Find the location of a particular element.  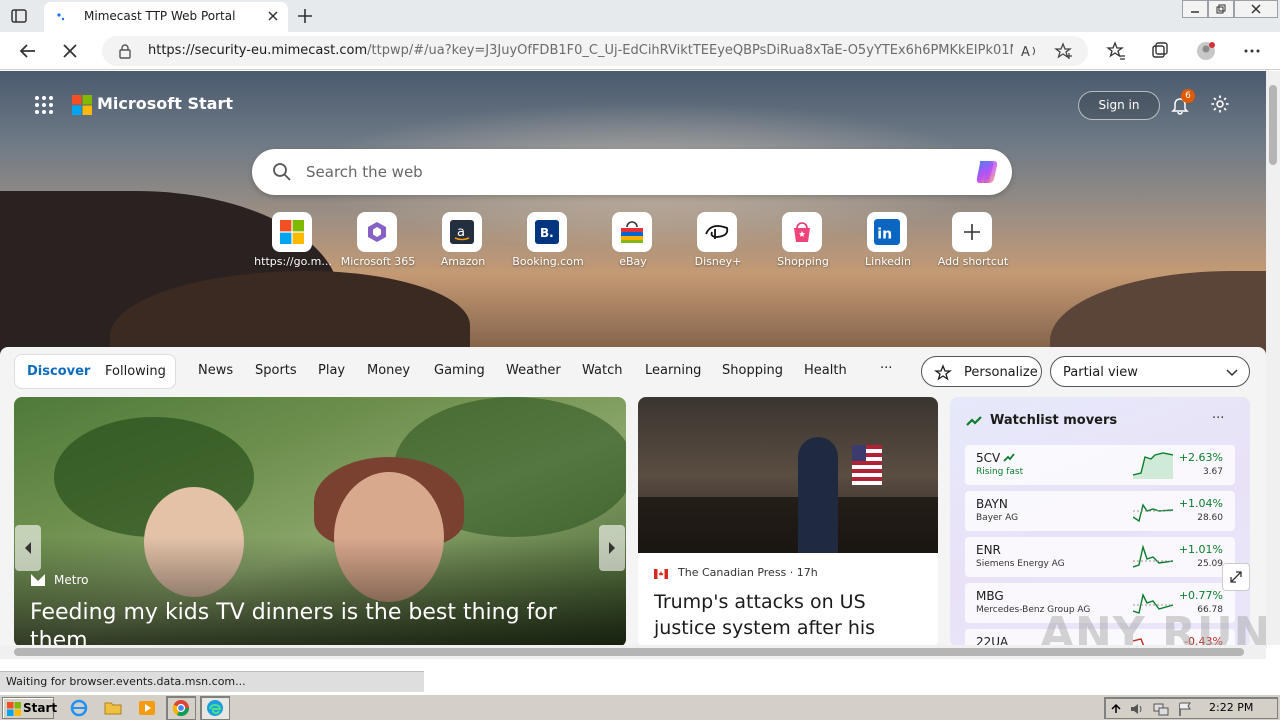

restore-button is located at coordinates (1221, 9).